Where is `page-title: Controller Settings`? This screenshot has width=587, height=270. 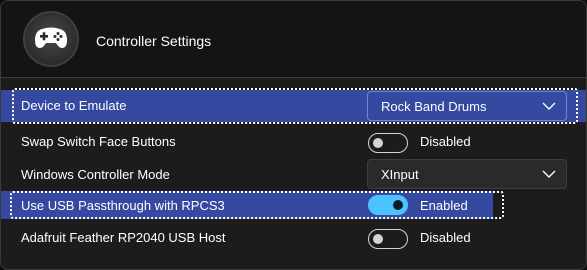
page-title: Controller Settings is located at coordinates (154, 41).